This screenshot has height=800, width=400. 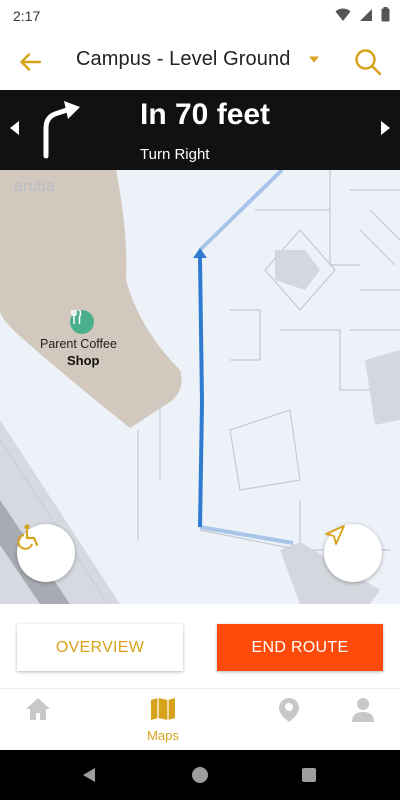 What do you see at coordinates (335, 535) in the screenshot?
I see `navigation-arrow-icon` at bounding box center [335, 535].